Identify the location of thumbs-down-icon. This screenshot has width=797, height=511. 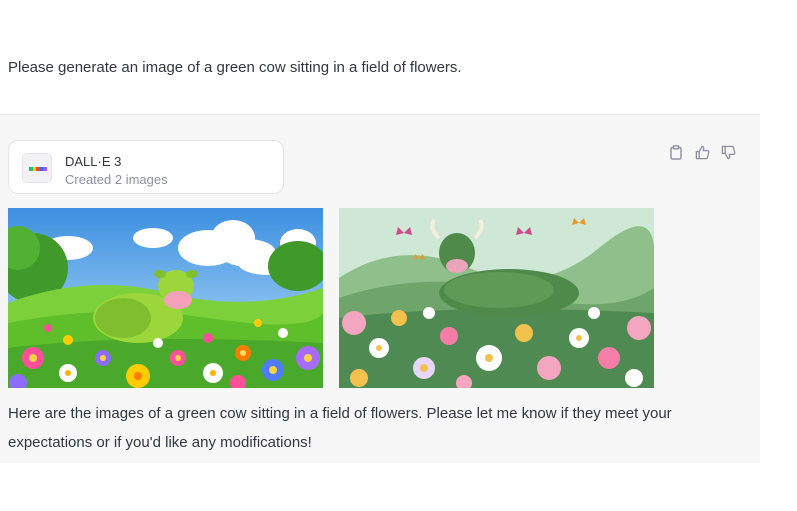
(728, 152).